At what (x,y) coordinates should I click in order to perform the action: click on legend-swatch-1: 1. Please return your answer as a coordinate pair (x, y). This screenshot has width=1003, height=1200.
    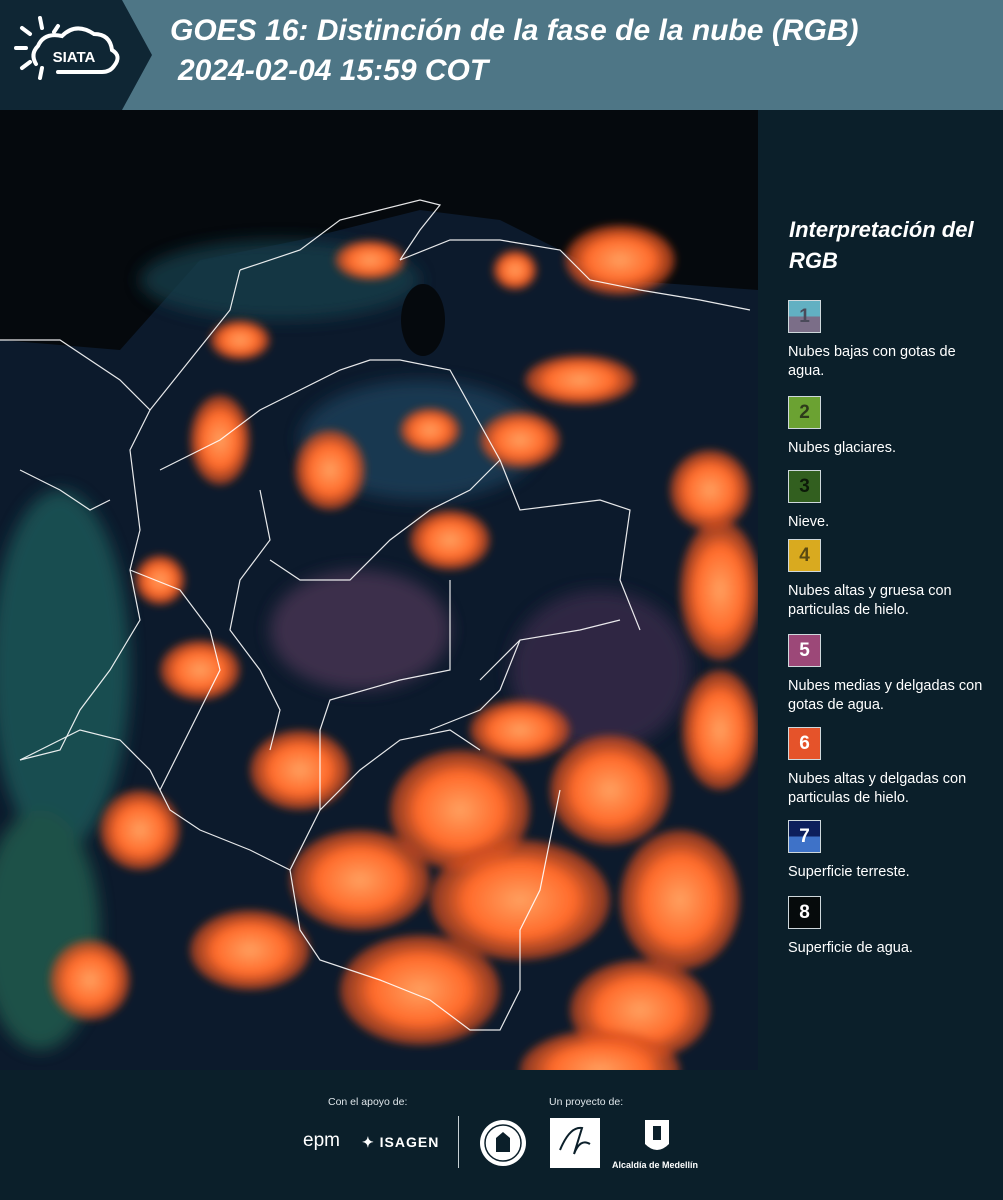
    Looking at the image, I should click on (804, 316).